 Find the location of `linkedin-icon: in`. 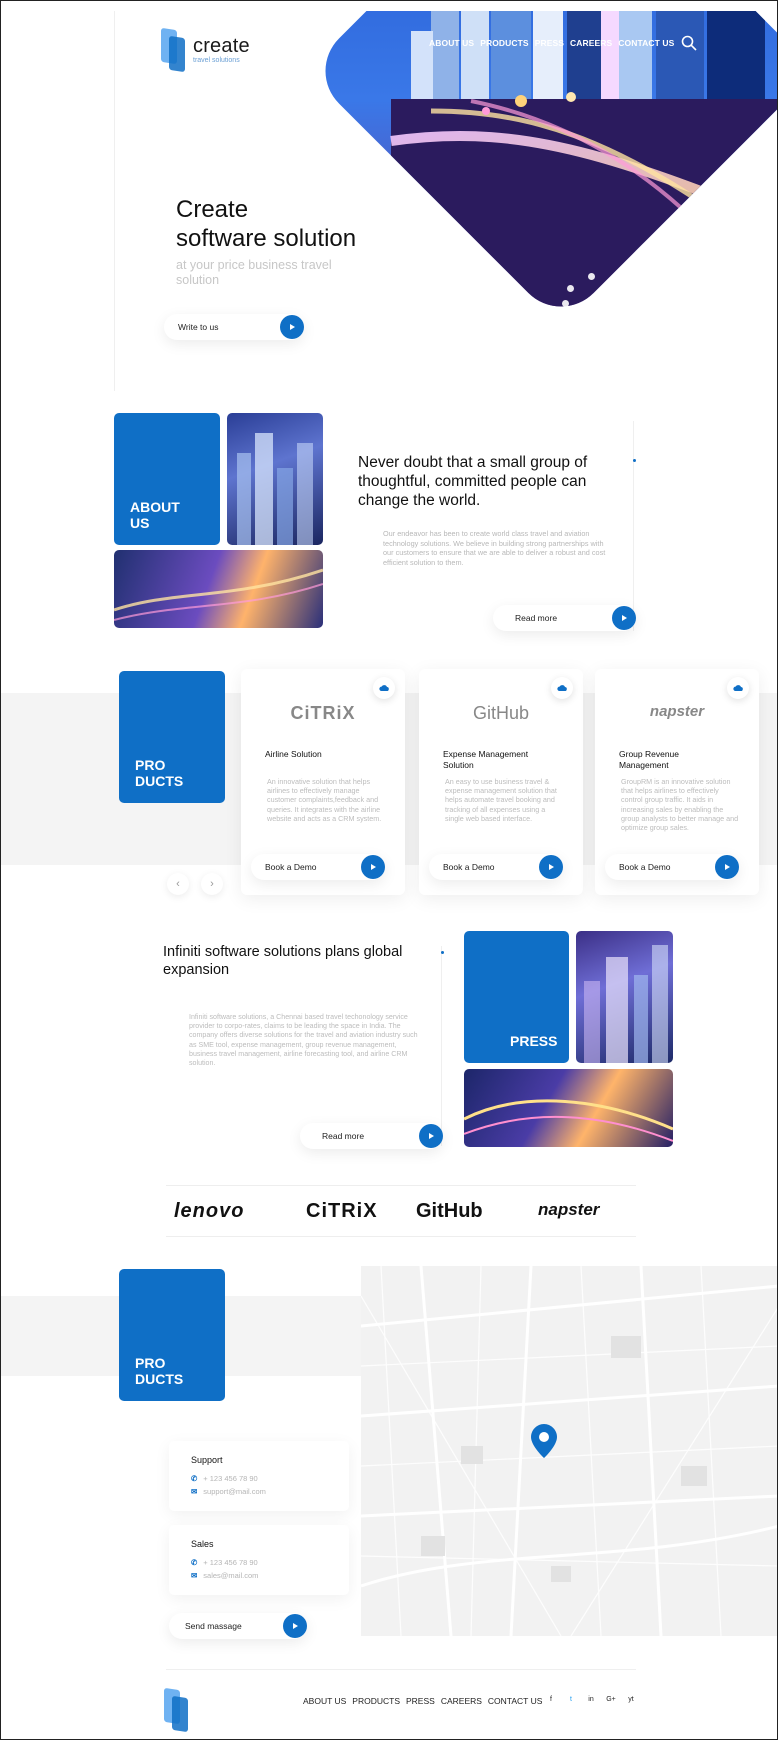

linkedin-icon: in is located at coordinates (591, 1700).